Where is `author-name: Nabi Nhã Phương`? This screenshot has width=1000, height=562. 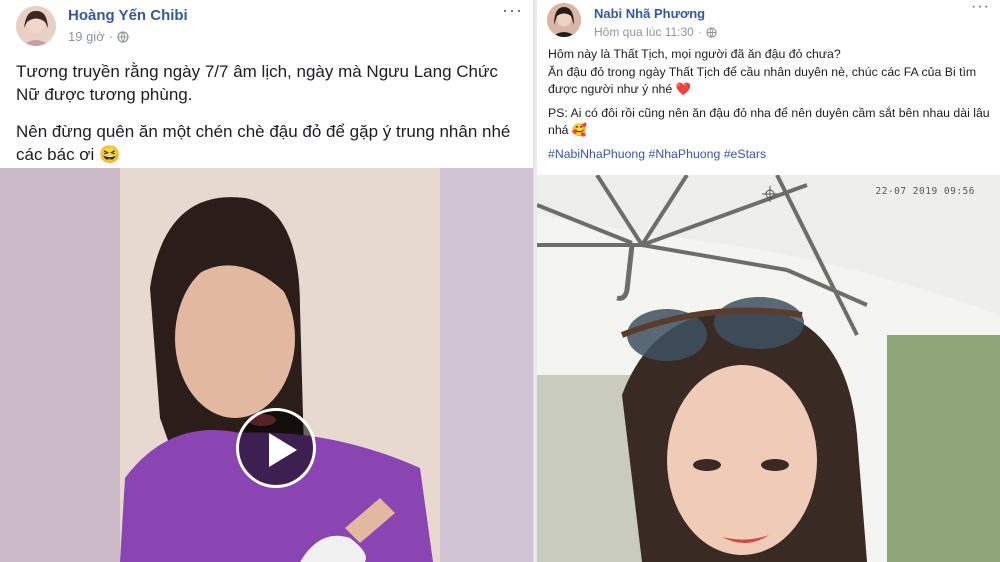
author-name: Nabi Nhã Phương is located at coordinates (649, 13).